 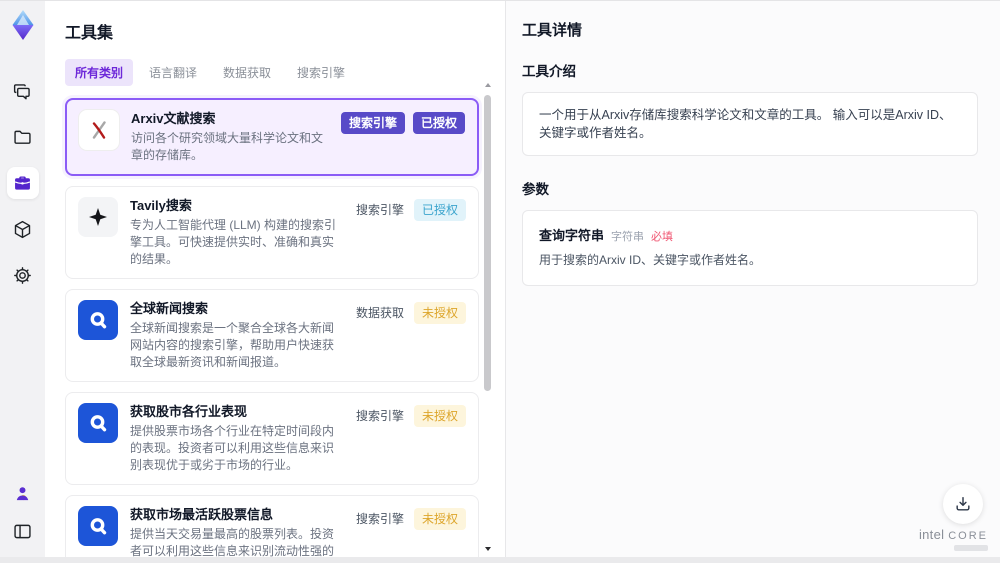 I want to click on parameter-name: 查询字符串, so click(x=572, y=235).